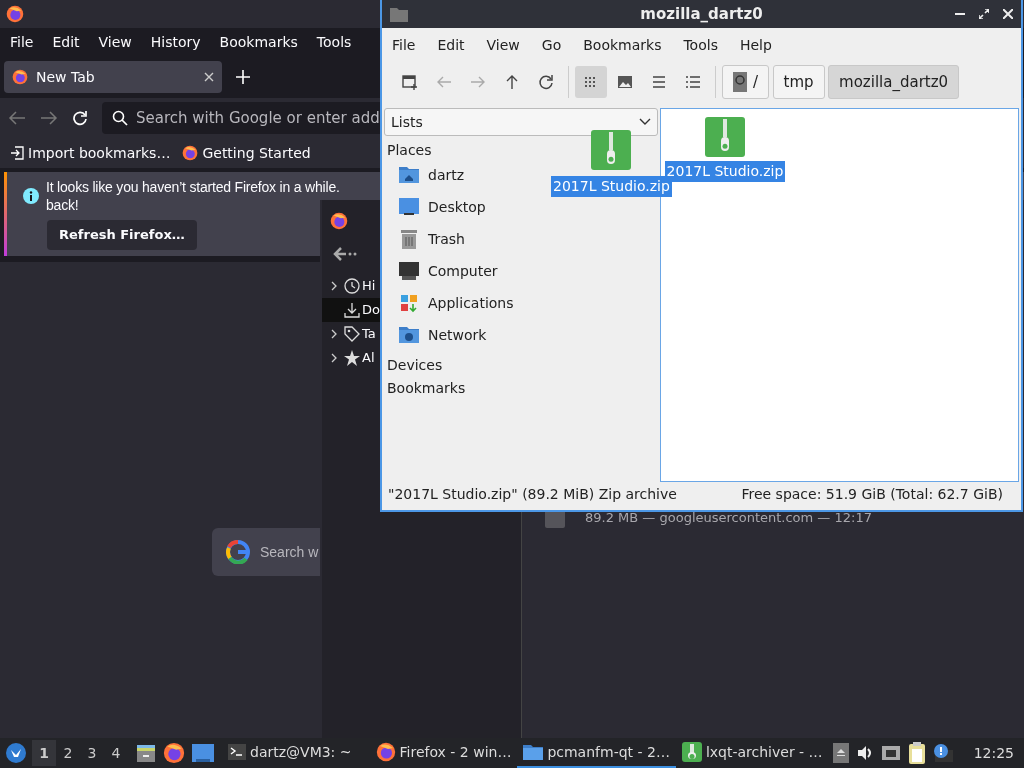 Image resolution: width=1024 pixels, height=768 pixels. What do you see at coordinates (63, 205) in the screenshot?
I see `notice-text: back!` at bounding box center [63, 205].